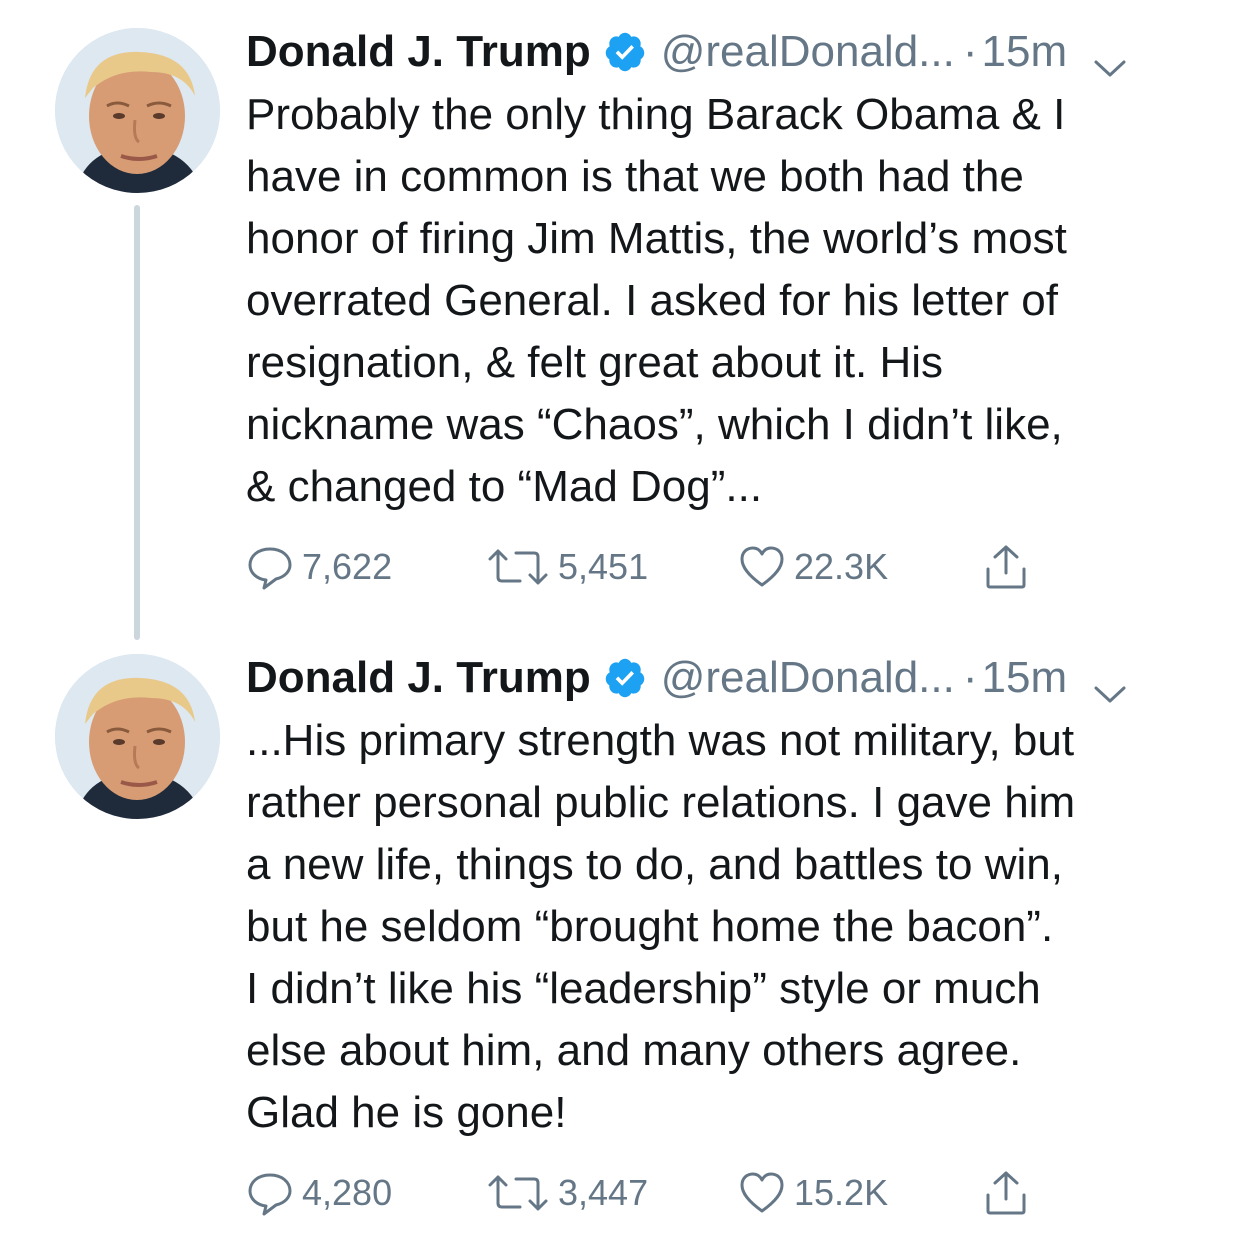  What do you see at coordinates (656, 1193) in the screenshot?
I see `tweet-actions: 4,280 3,447 15.2K` at bounding box center [656, 1193].